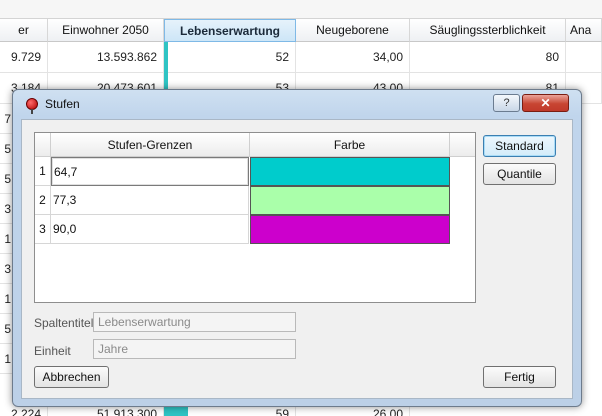 The height and width of the screenshot is (416, 602). What do you see at coordinates (519, 174) in the screenshot?
I see `quantile-button: Quantile` at bounding box center [519, 174].